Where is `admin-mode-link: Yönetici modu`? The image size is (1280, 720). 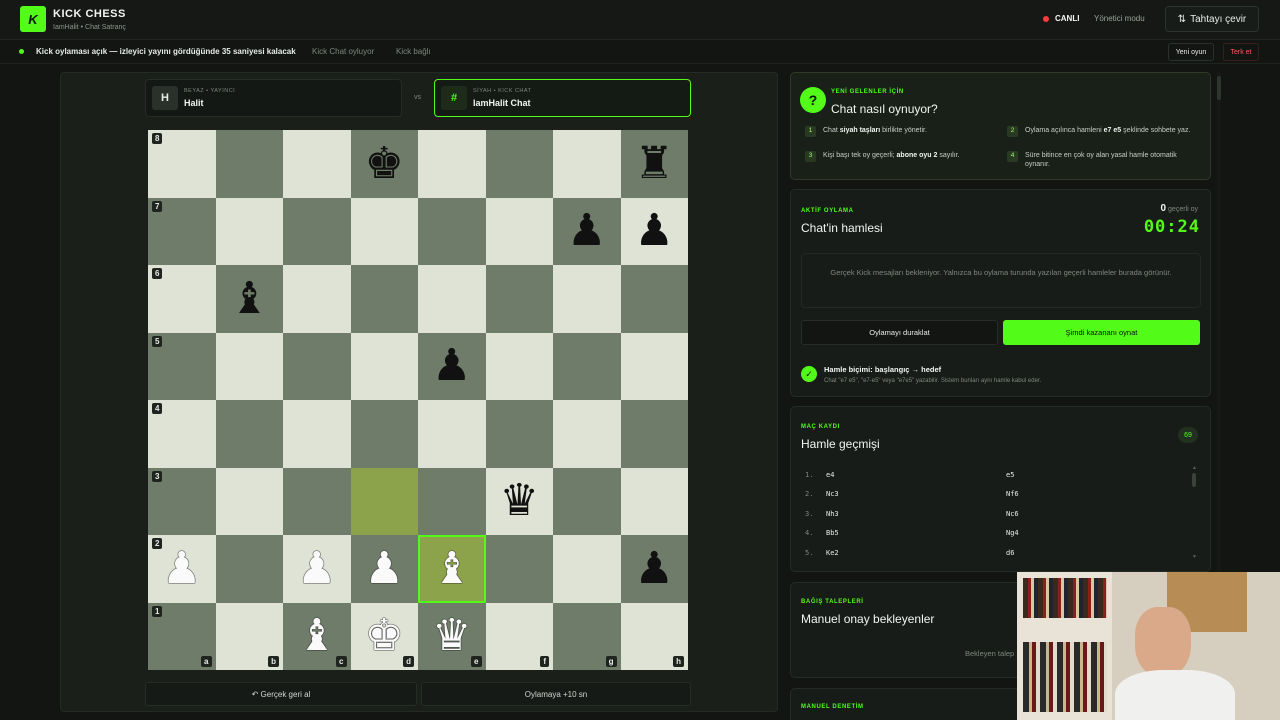
admin-mode-link: Yönetici modu is located at coordinates (1119, 18).